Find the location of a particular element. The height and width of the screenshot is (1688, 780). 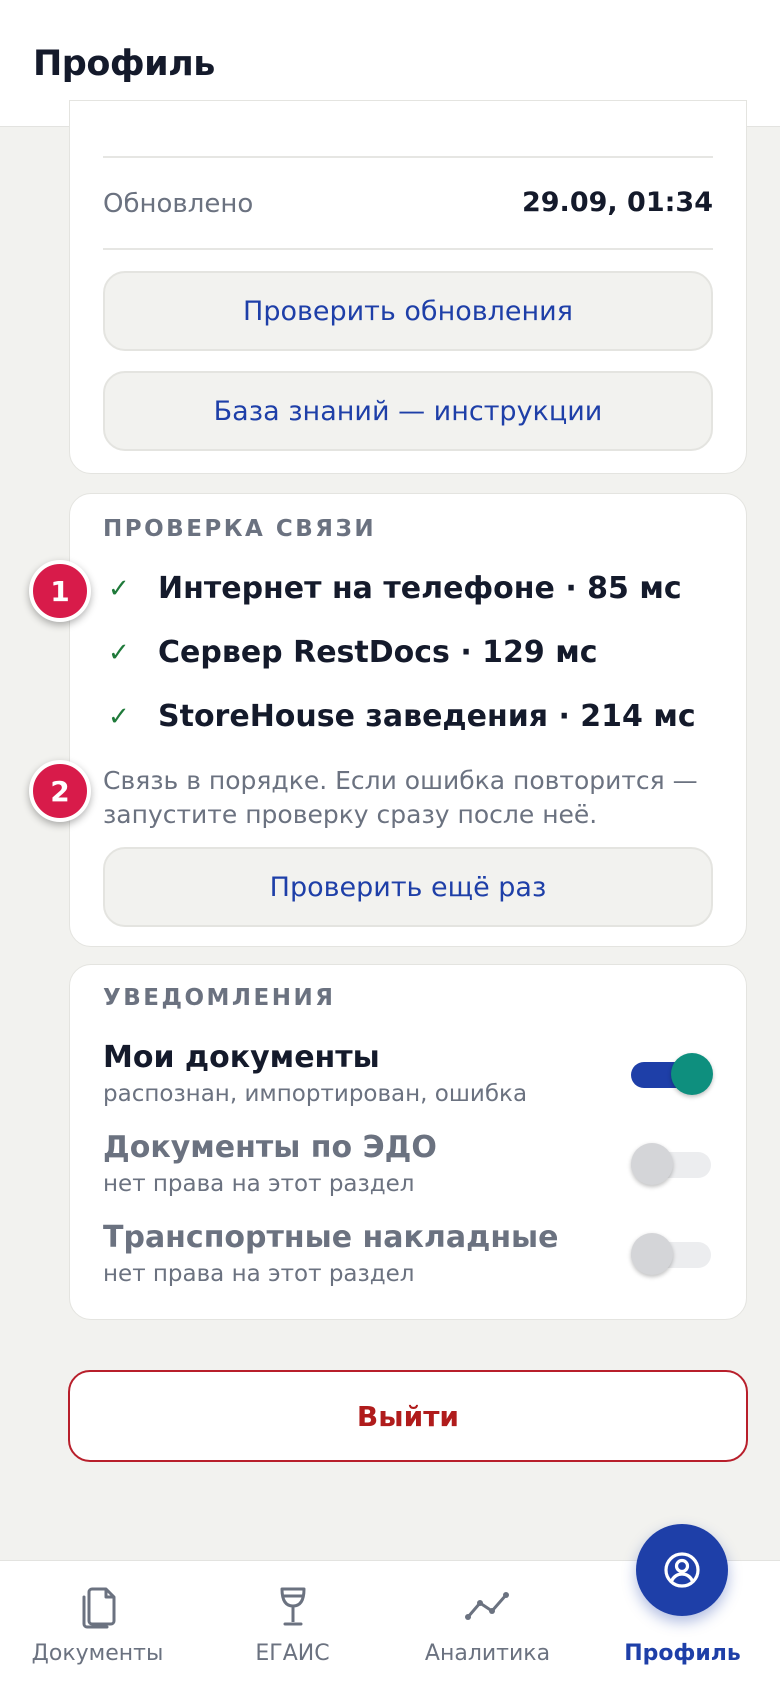

updated-label: Обновлено is located at coordinates (178, 204).